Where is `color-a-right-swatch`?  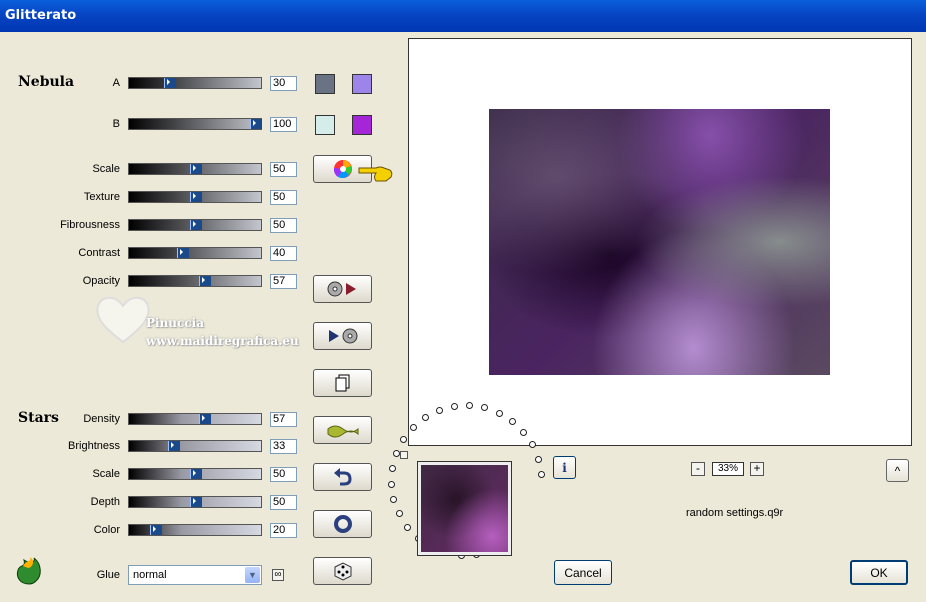 color-a-right-swatch is located at coordinates (362, 84).